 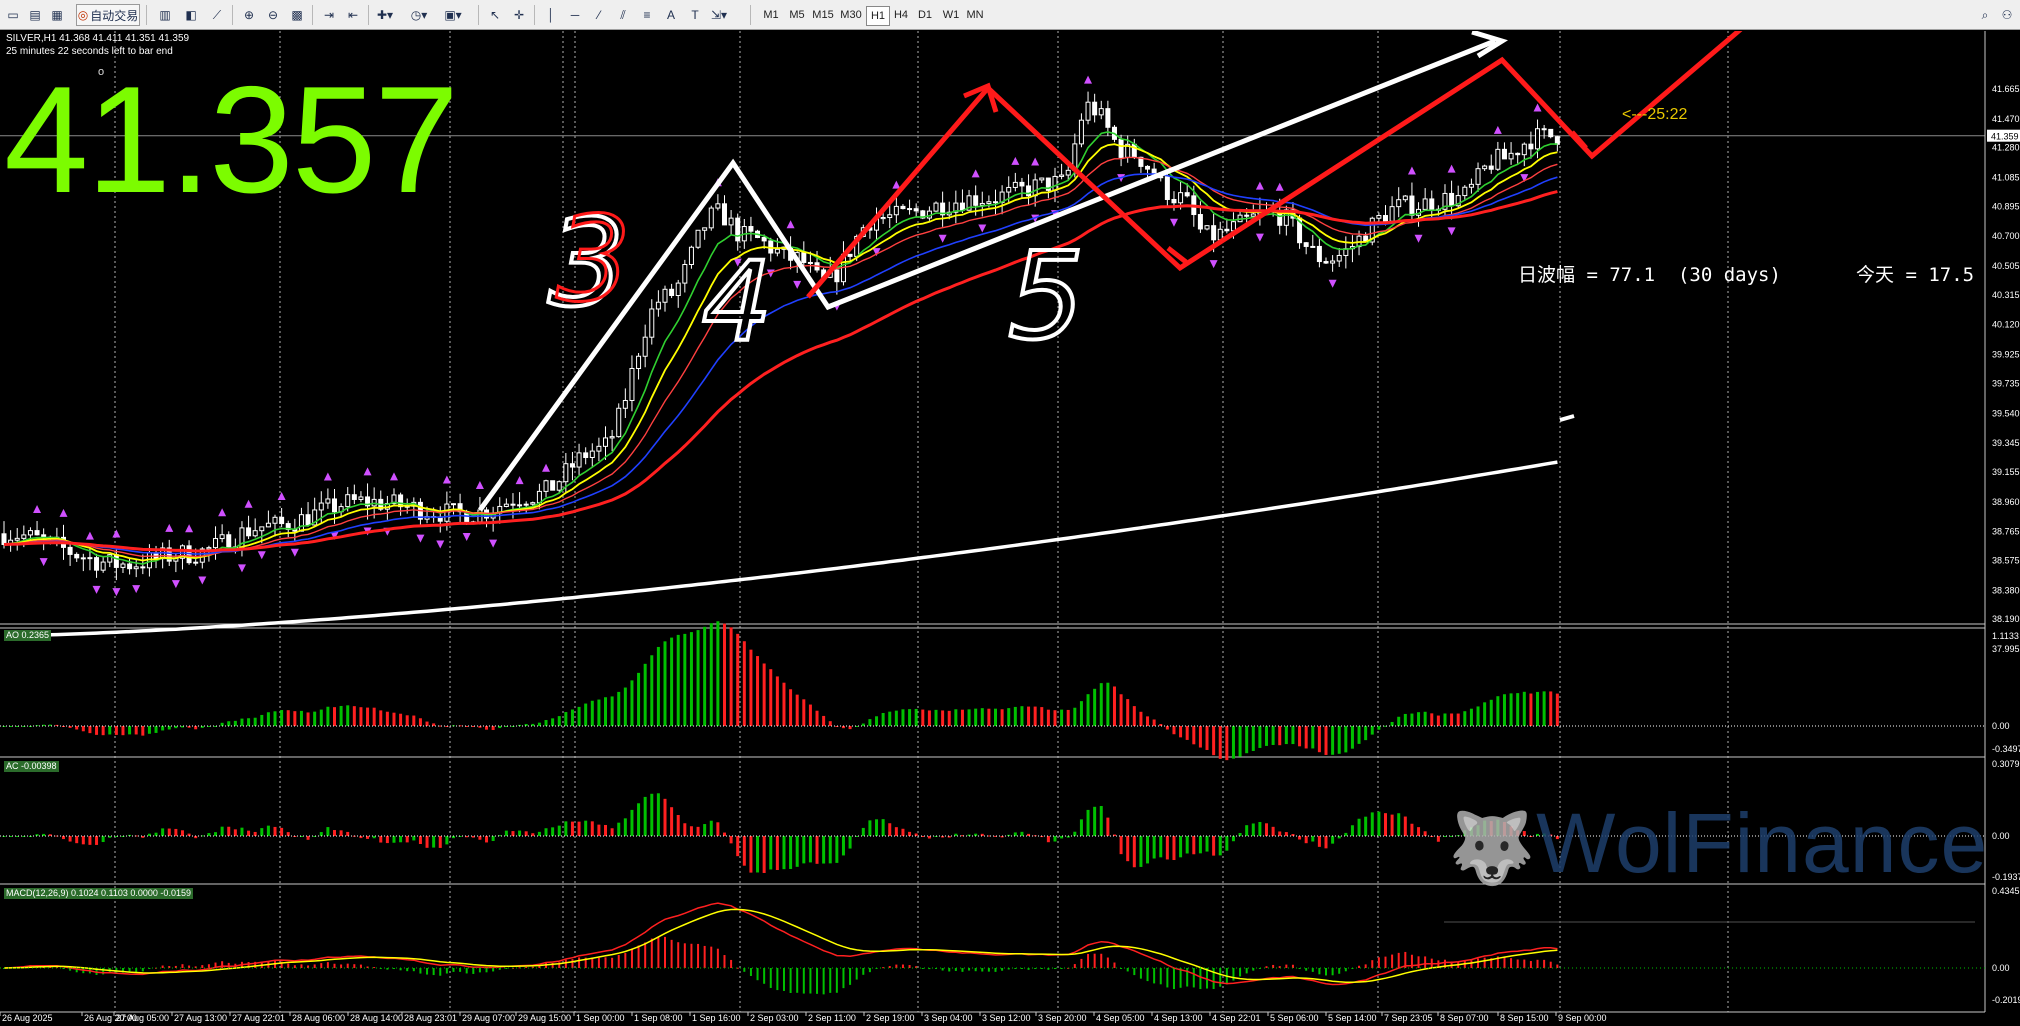 What do you see at coordinates (1062, 1018) in the screenshot?
I see `time-label: 3 Sep 20:00` at bounding box center [1062, 1018].